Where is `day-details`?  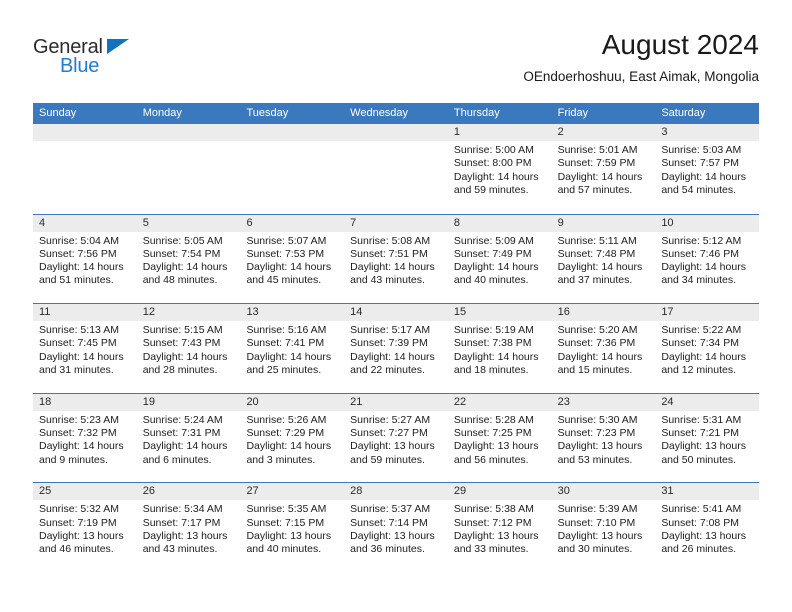
day-details is located at coordinates (85, 142).